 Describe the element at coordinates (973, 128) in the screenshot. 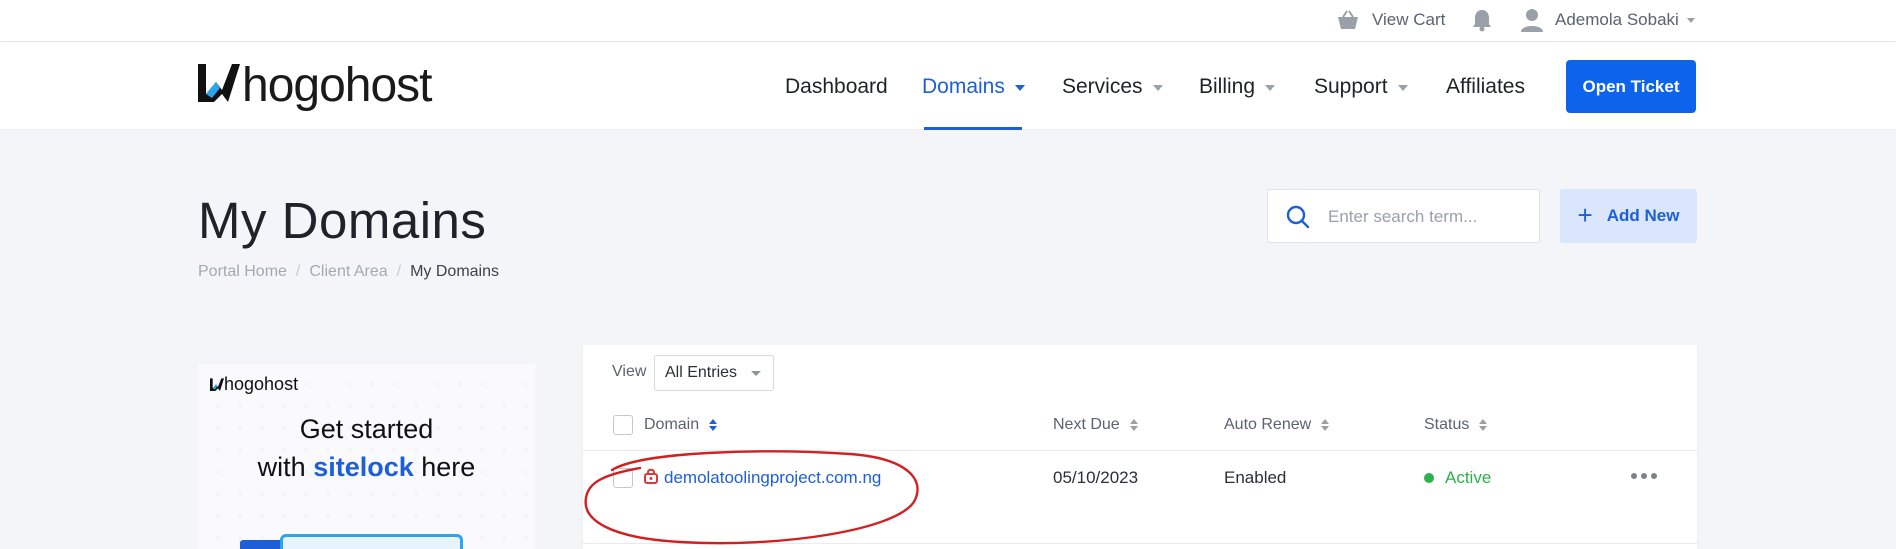

I see `active-nav-indicator` at that location.